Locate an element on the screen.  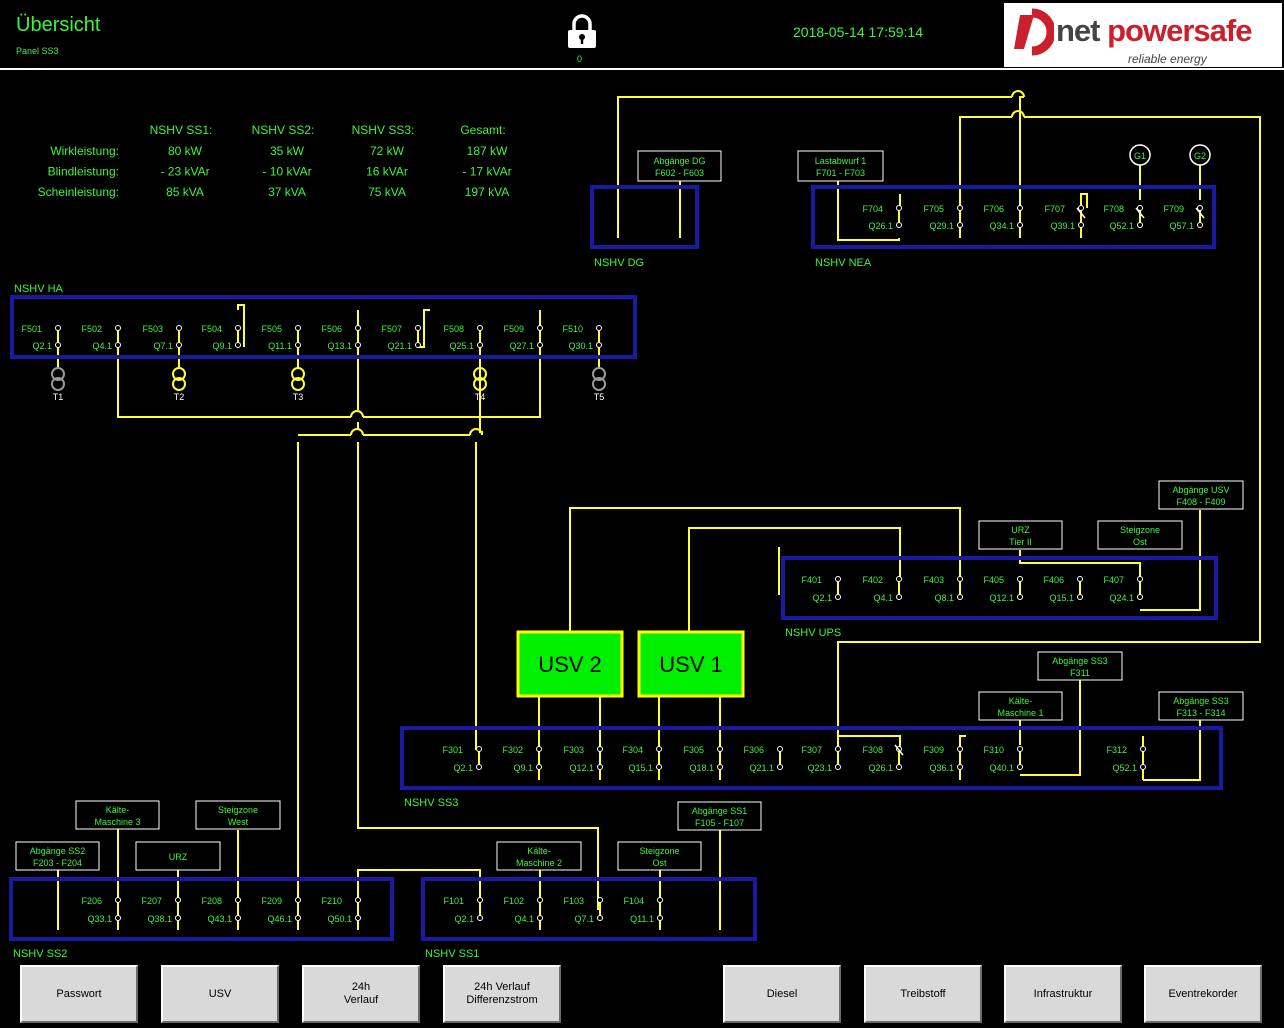
feeder-label: F308 is located at coordinates (872, 750).